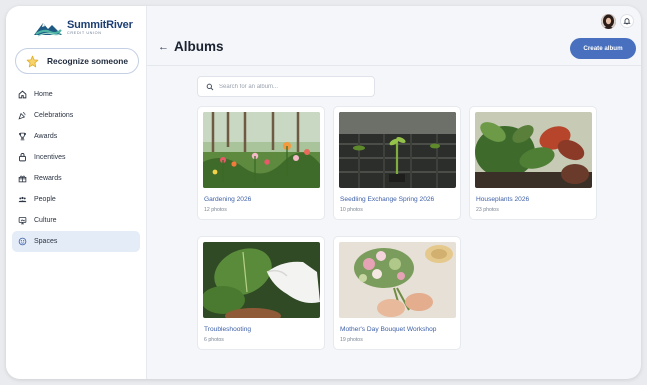  What do you see at coordinates (487, 210) in the screenshot?
I see `album-photo-count: 23 photos` at bounding box center [487, 210].